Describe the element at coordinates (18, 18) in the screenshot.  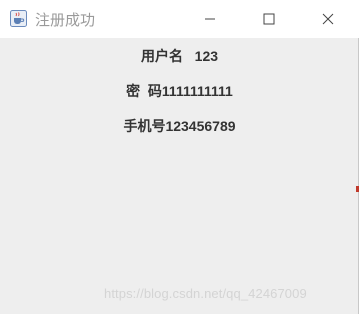
I see `java-coffee-cup-icon` at that location.